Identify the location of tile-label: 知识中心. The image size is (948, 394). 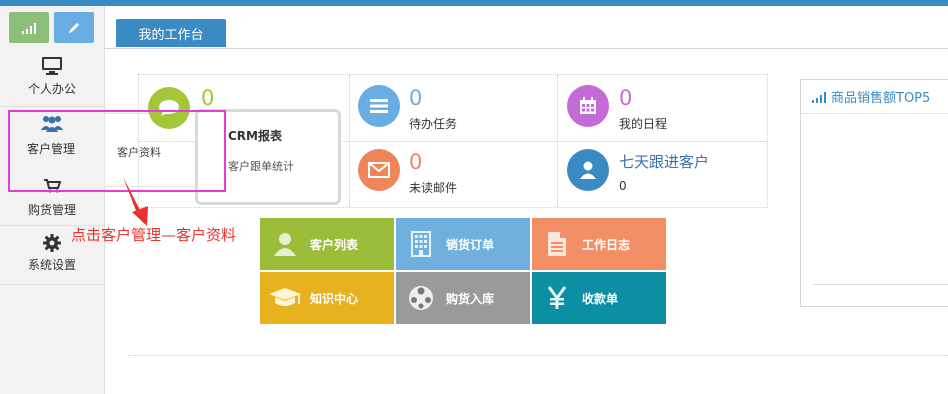
(334, 298).